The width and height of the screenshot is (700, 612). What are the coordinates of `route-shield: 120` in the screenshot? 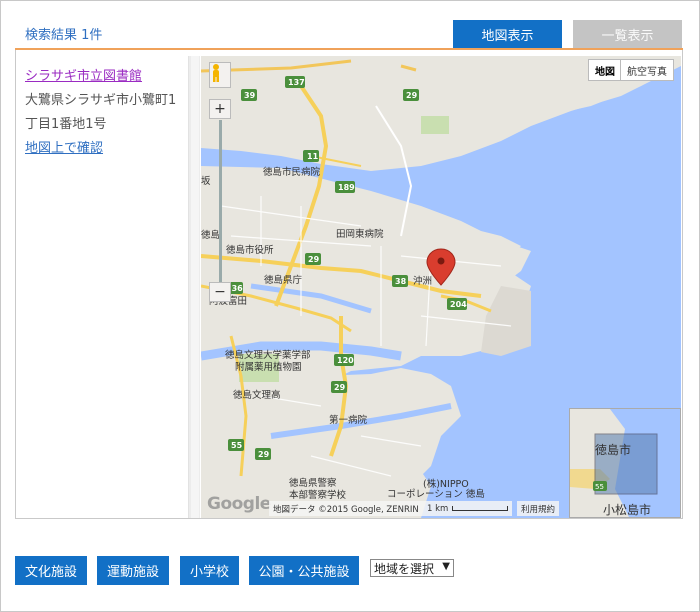 It's located at (345, 360).